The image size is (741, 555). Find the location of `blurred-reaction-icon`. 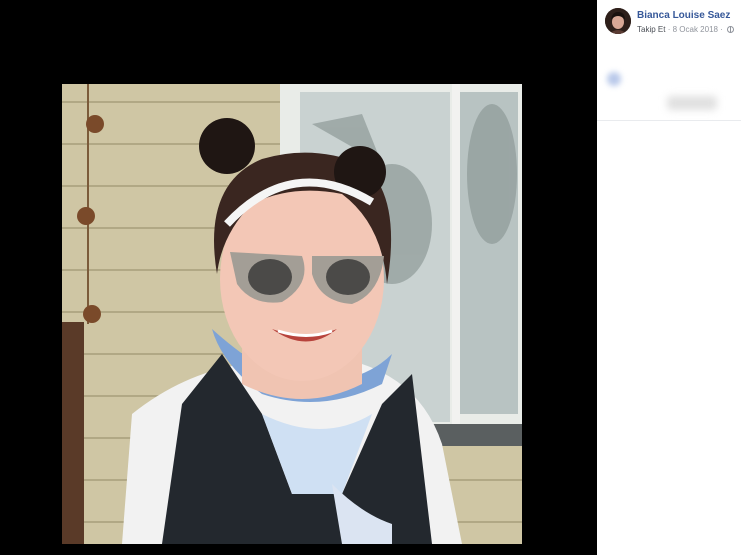

blurred-reaction-icon is located at coordinates (614, 79).